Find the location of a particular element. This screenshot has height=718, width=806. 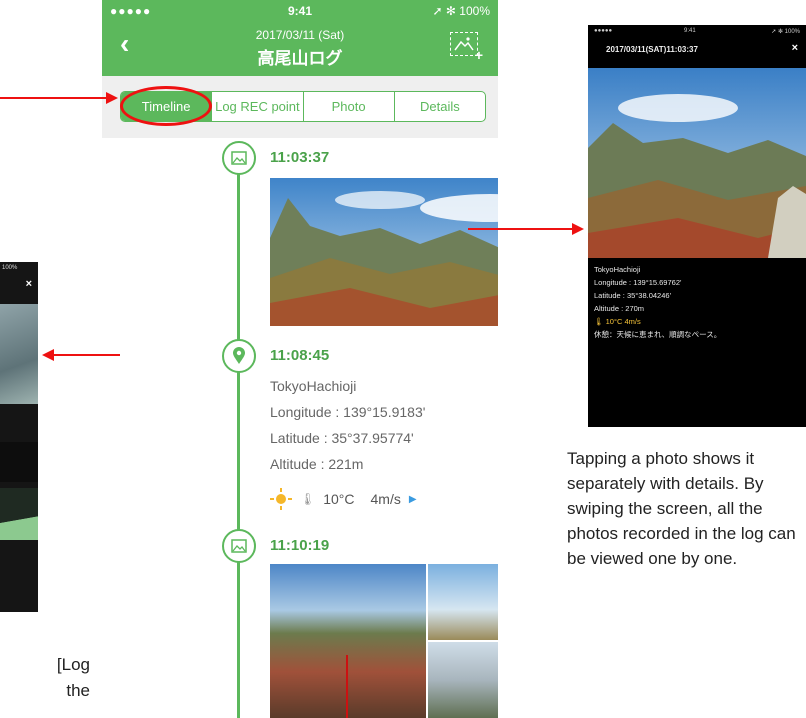

timeline-photo is located at coordinates (384, 252).